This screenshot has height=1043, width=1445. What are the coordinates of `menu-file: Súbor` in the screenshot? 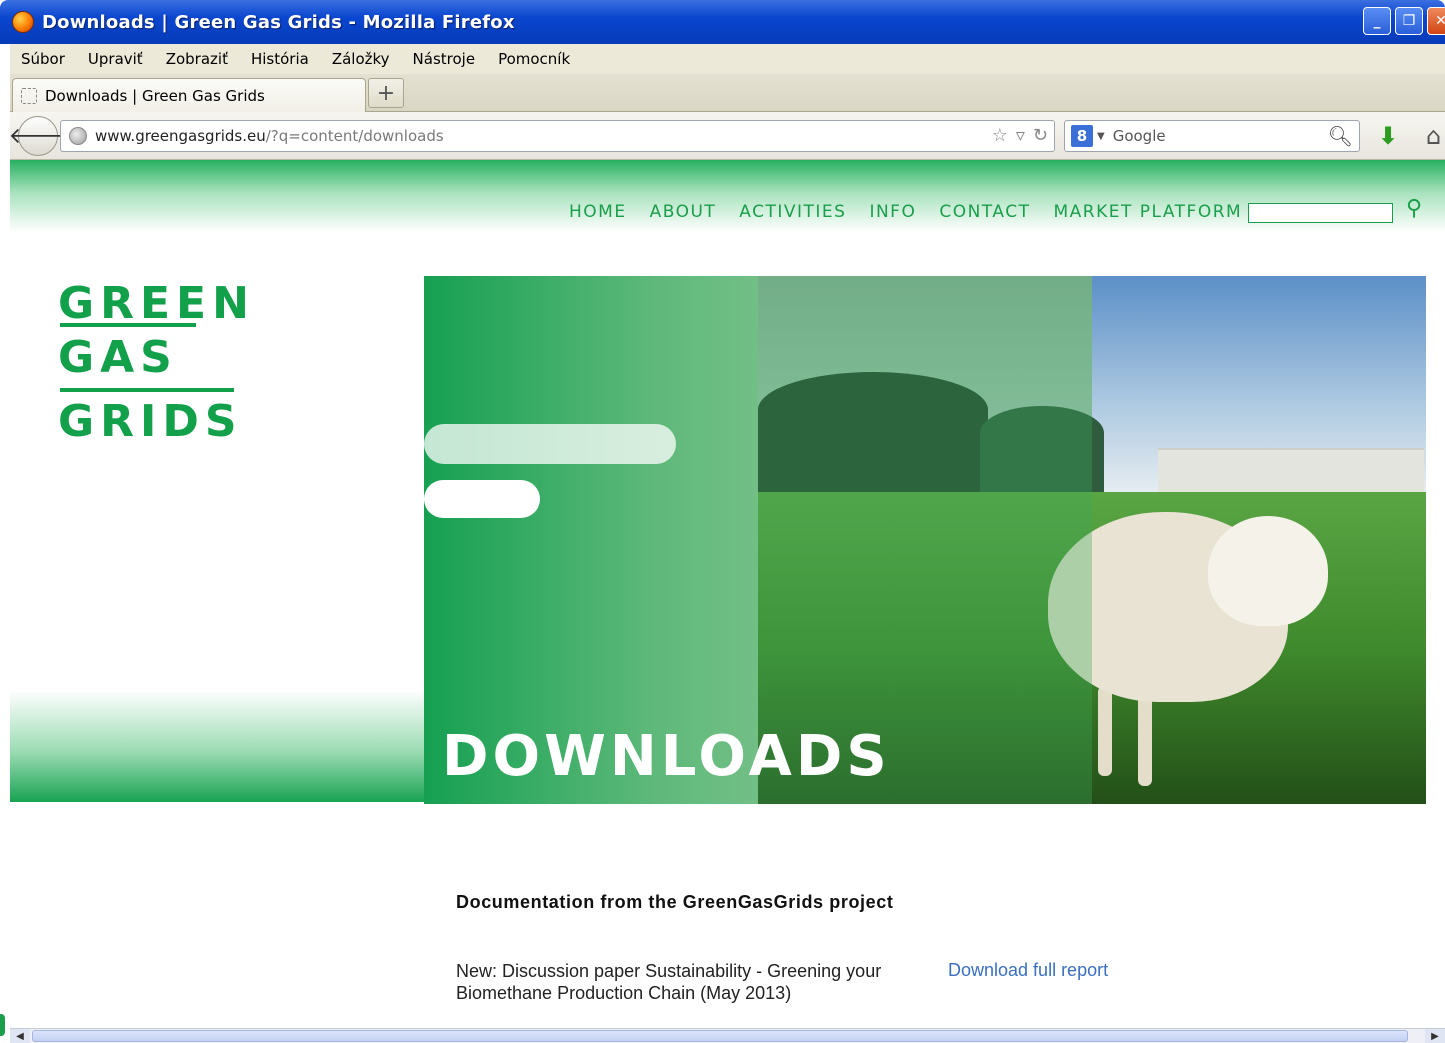 It's located at (43, 59).